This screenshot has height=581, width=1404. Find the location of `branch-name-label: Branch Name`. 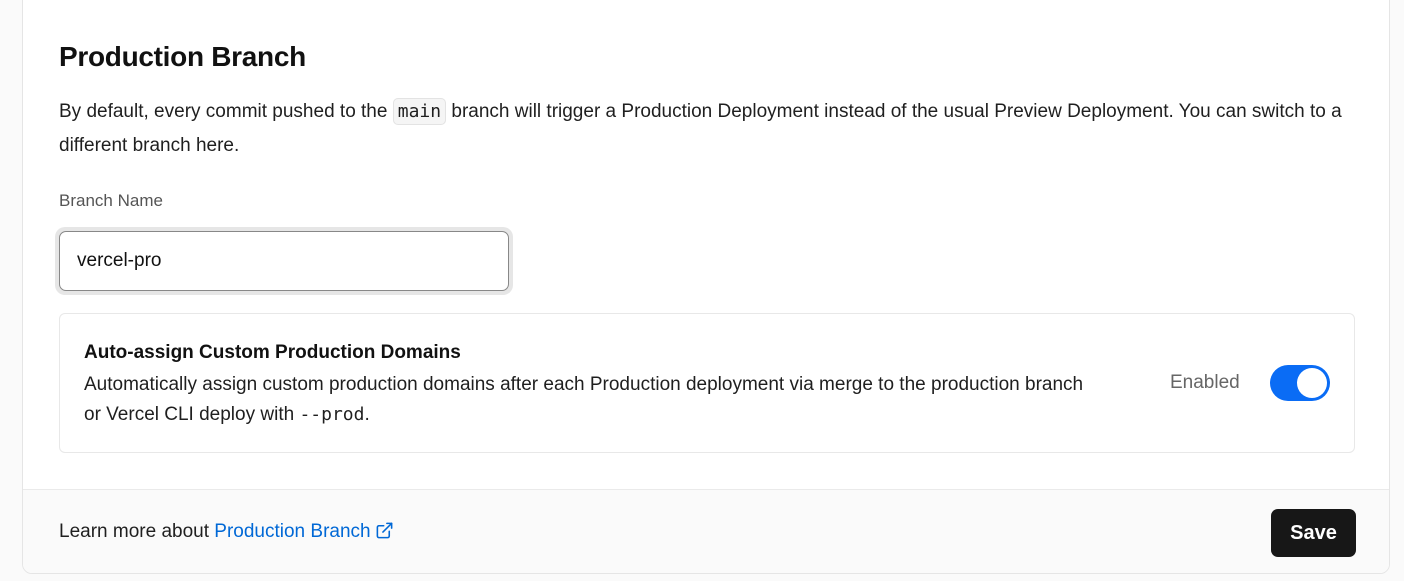

branch-name-label: Branch Name is located at coordinates (111, 200).